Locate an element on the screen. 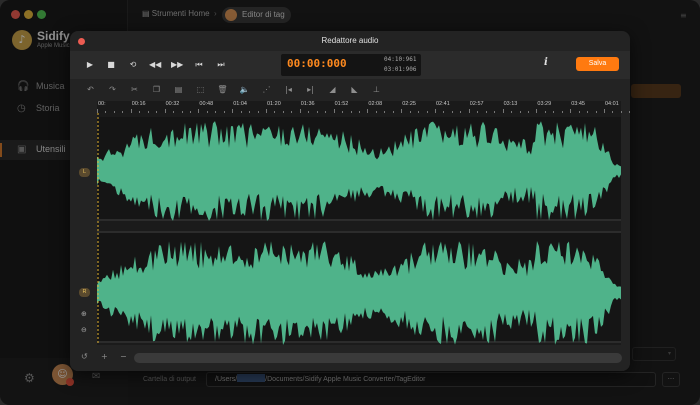  edit-toolbar: ↶ ↷ ✂ ❐ ▤ ⬚ 🗑 🔈 ⋰ |◂ ▸| ◢ ◣ ⊥ is located at coordinates (350, 90).